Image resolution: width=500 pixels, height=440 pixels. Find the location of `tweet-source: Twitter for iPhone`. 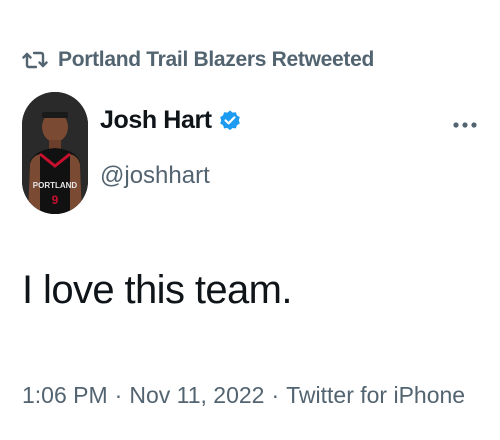

tweet-source: Twitter for iPhone is located at coordinates (375, 395).